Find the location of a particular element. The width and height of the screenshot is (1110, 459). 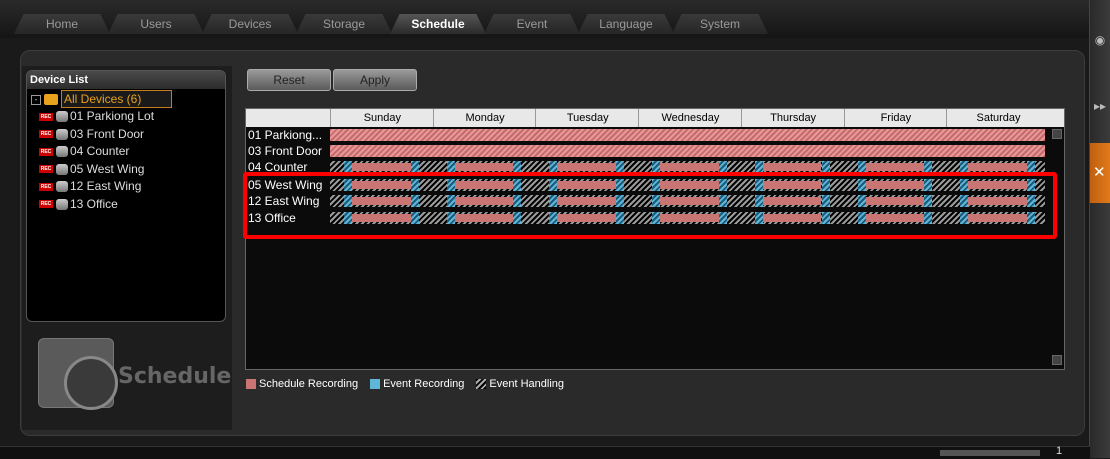

logo-text: Schedule is located at coordinates (175, 376).